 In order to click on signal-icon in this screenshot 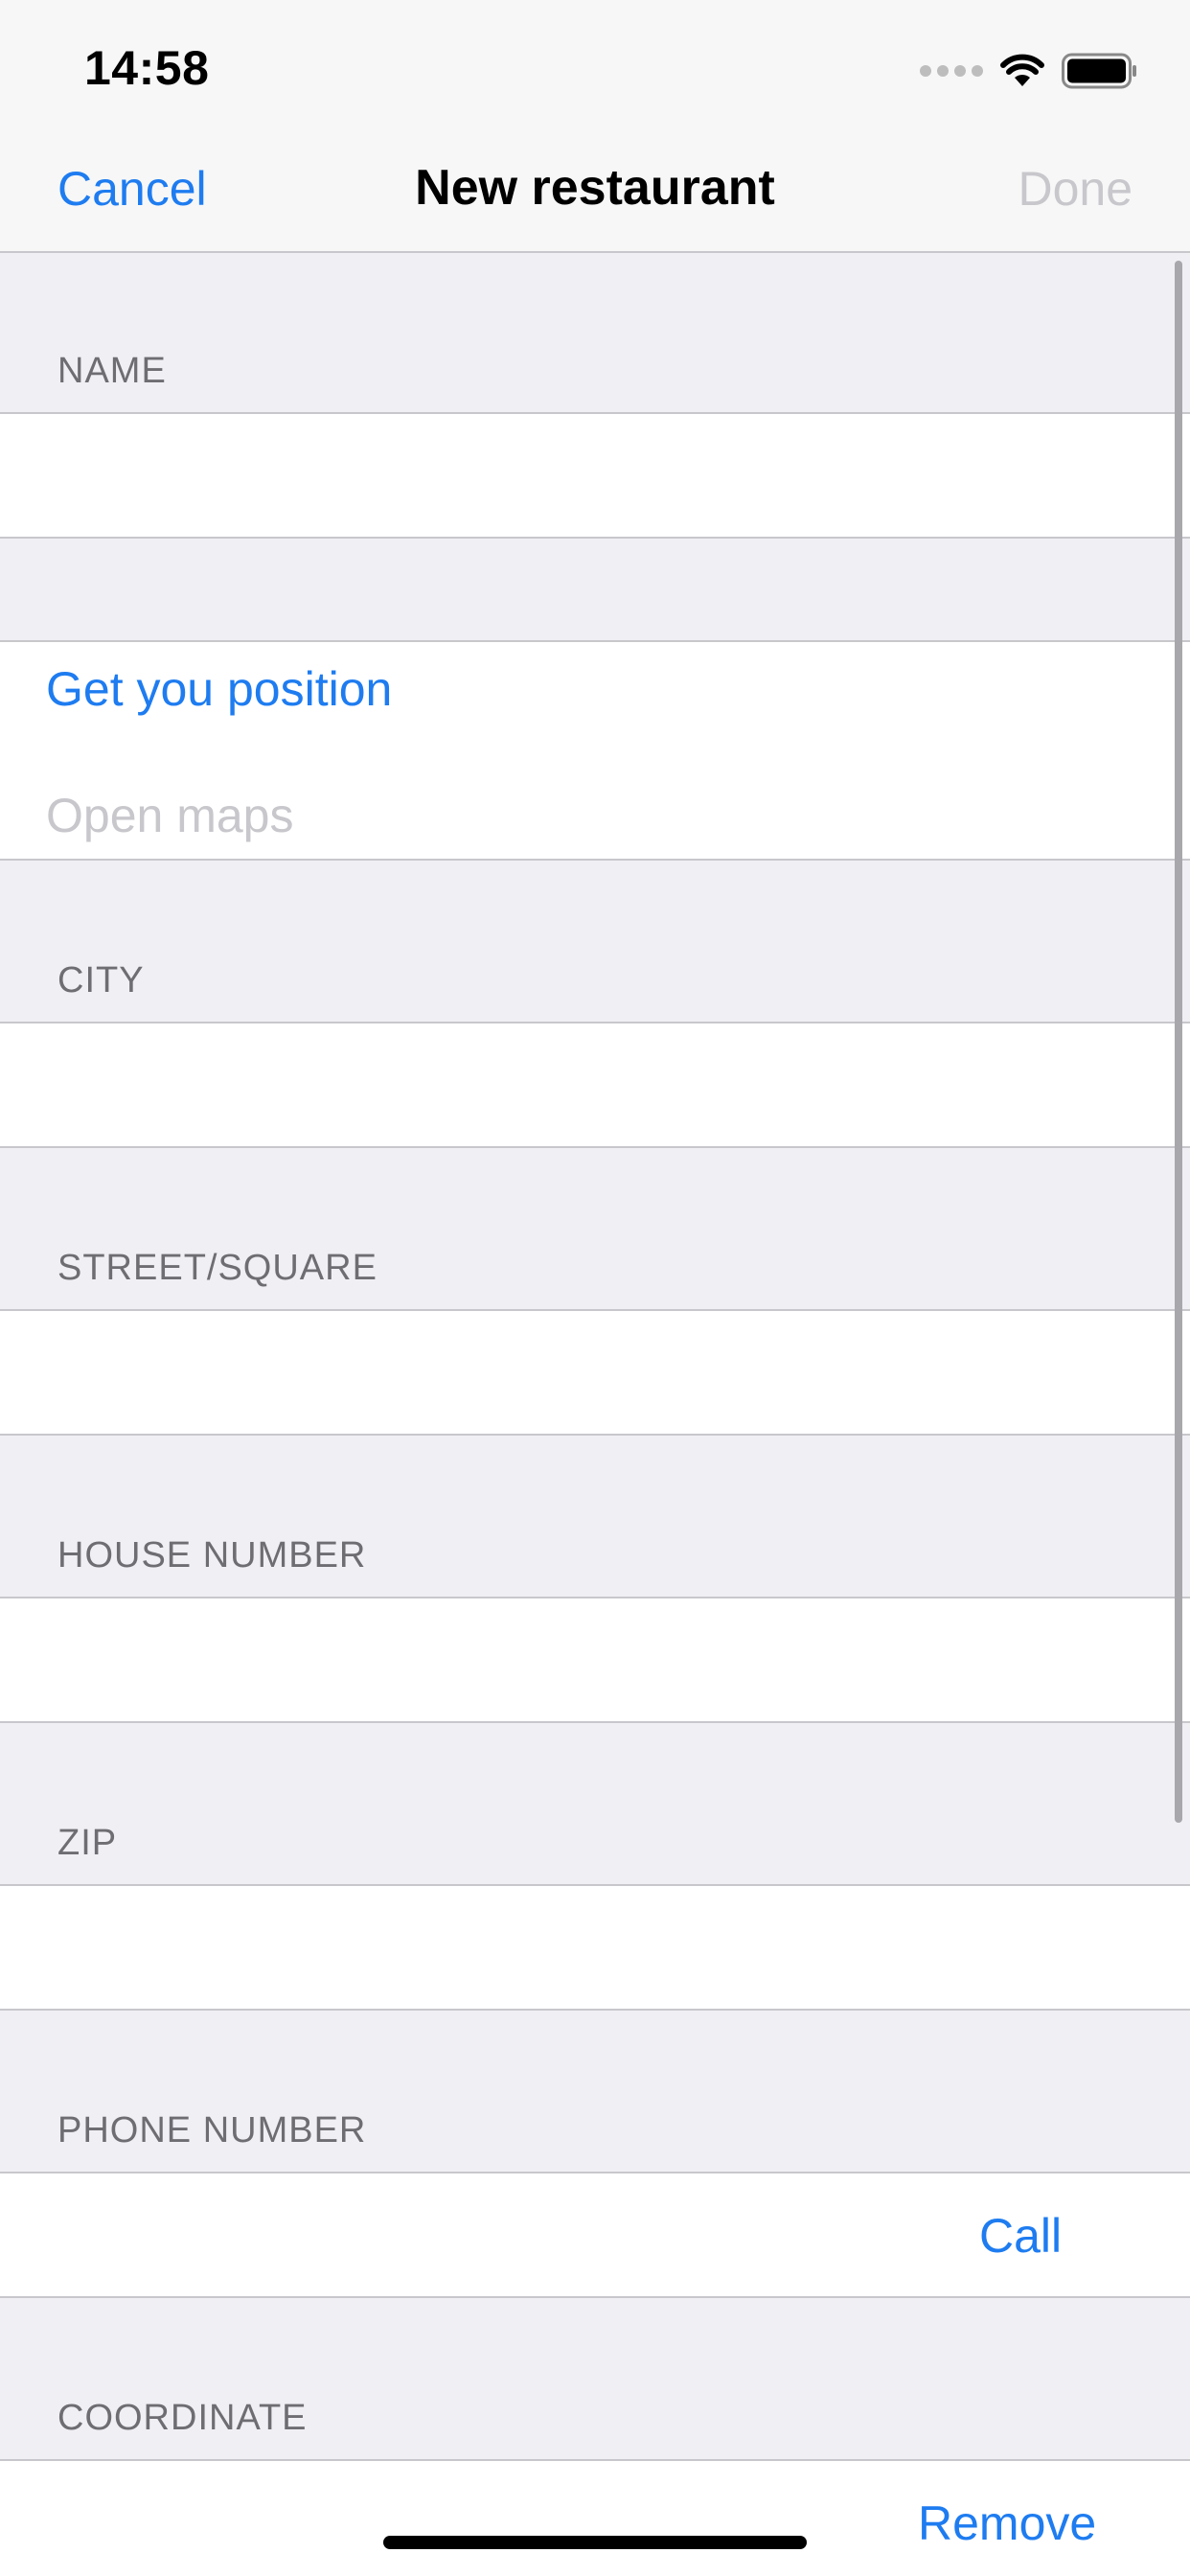, I will do `click(952, 71)`.